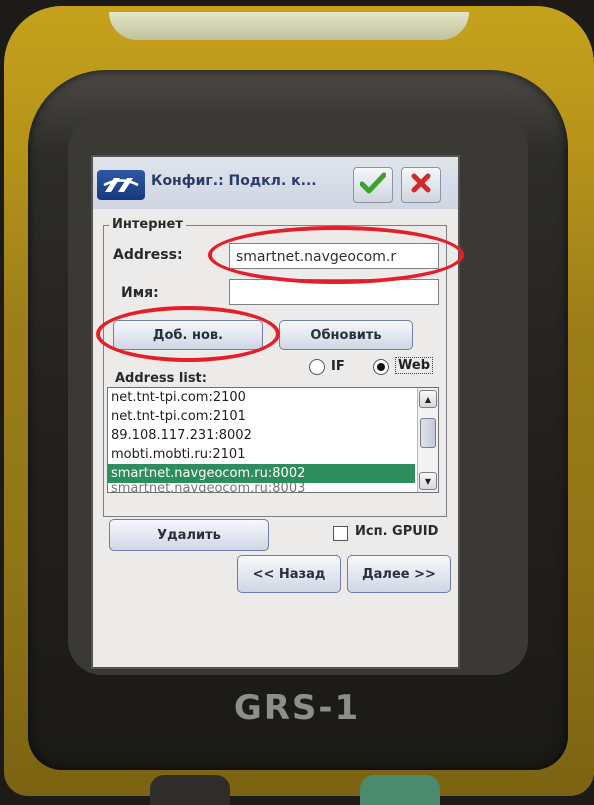  I want to click on web-radio, so click(381, 367).